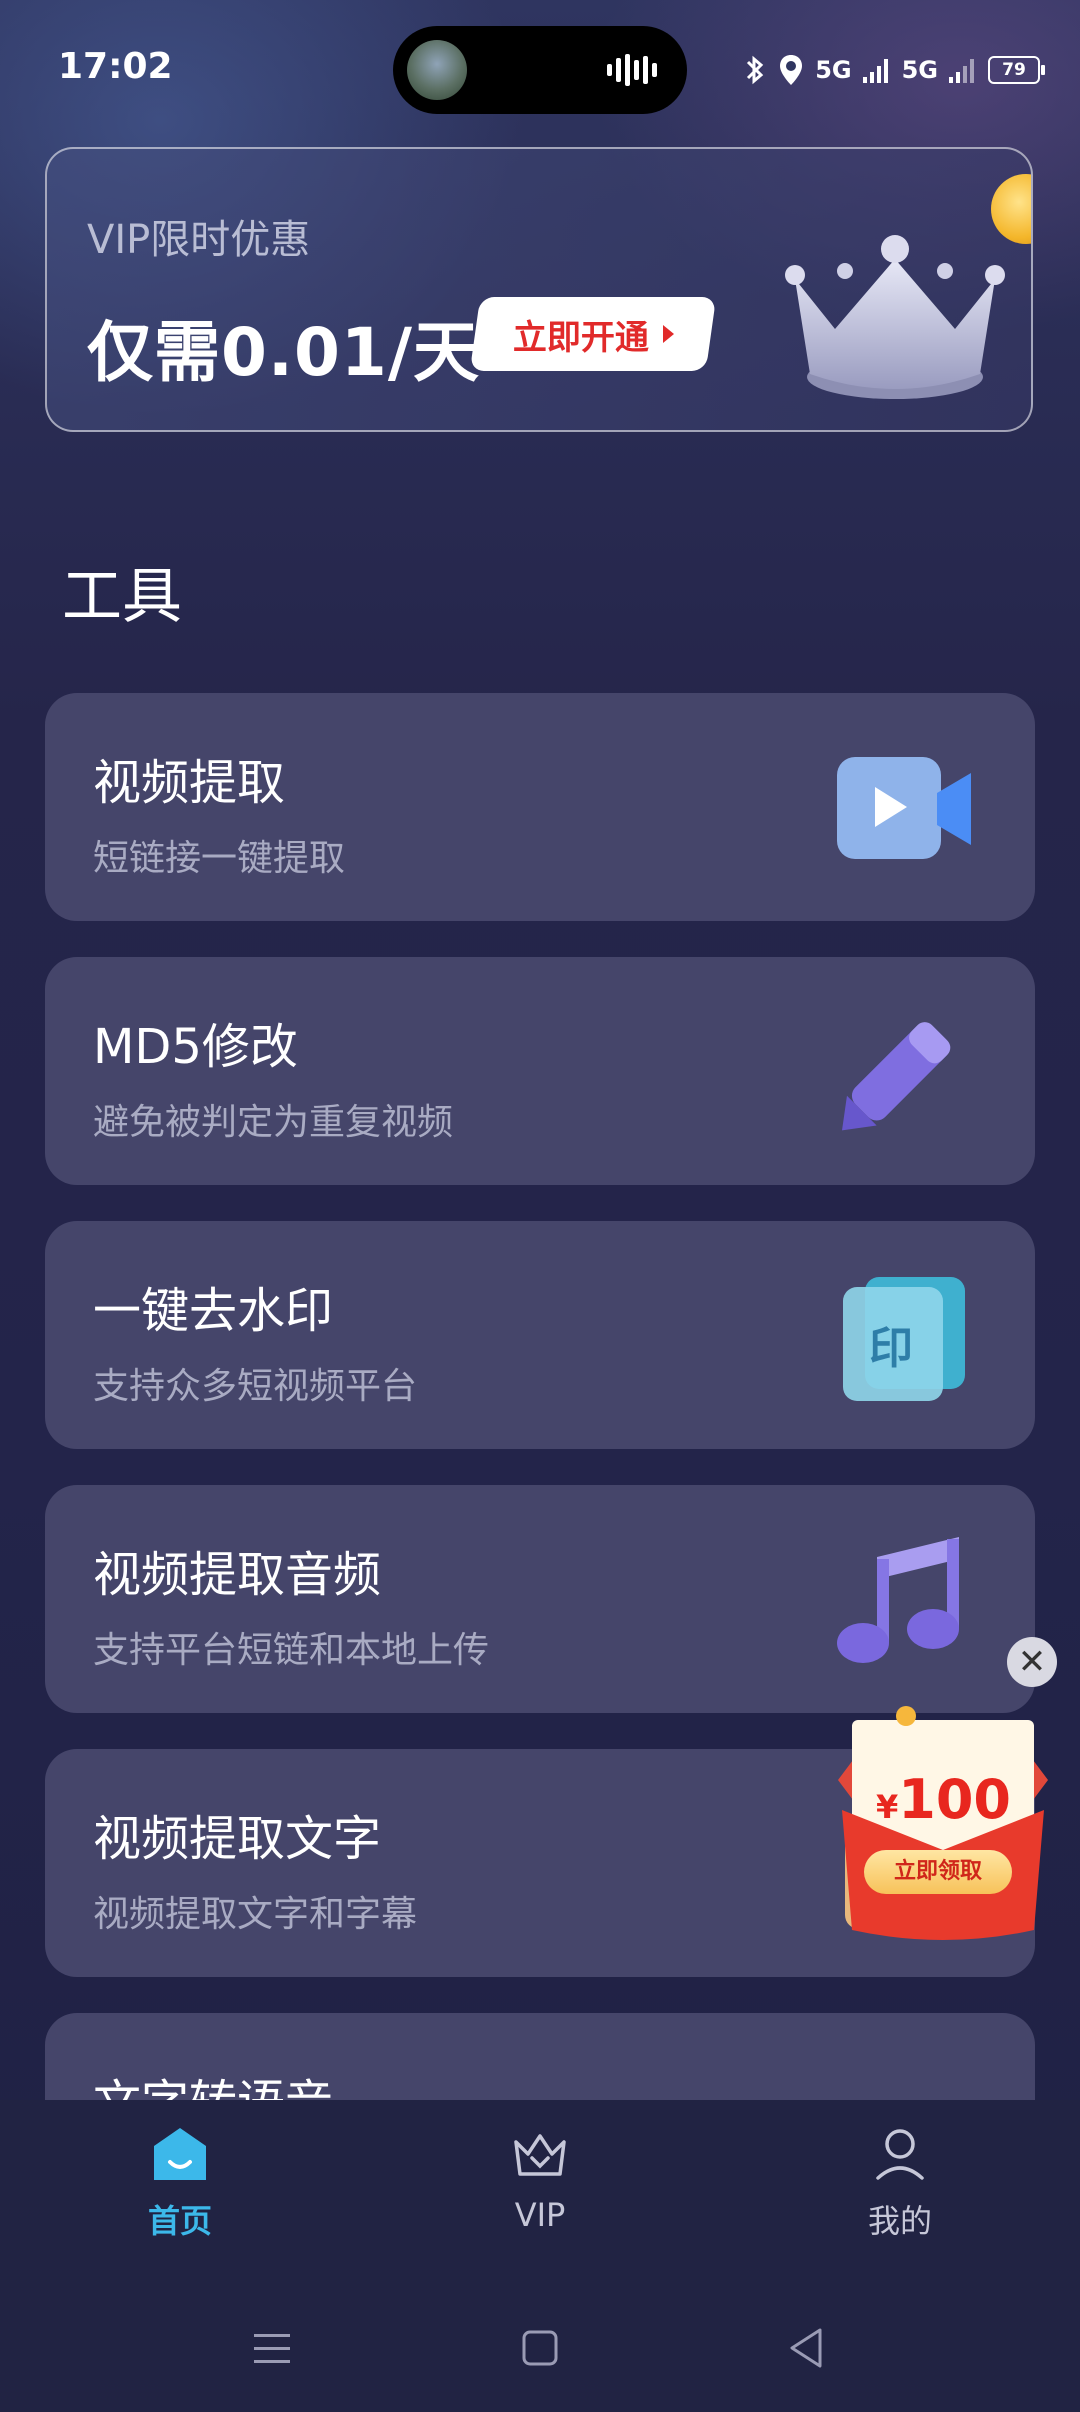 The image size is (1080, 2412). Describe the element at coordinates (668, 334) in the screenshot. I see `arrow-right-icon` at that location.